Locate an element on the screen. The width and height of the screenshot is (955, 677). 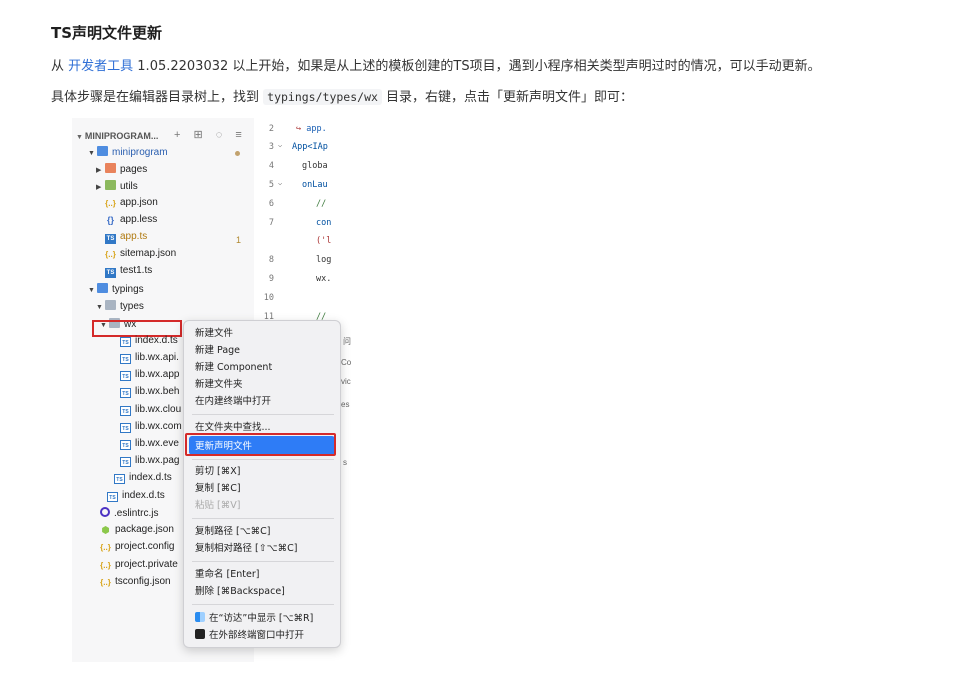
menu-item-open-external-terminal: 在外部终端窗口中打开 is located at coordinates (249, 635).